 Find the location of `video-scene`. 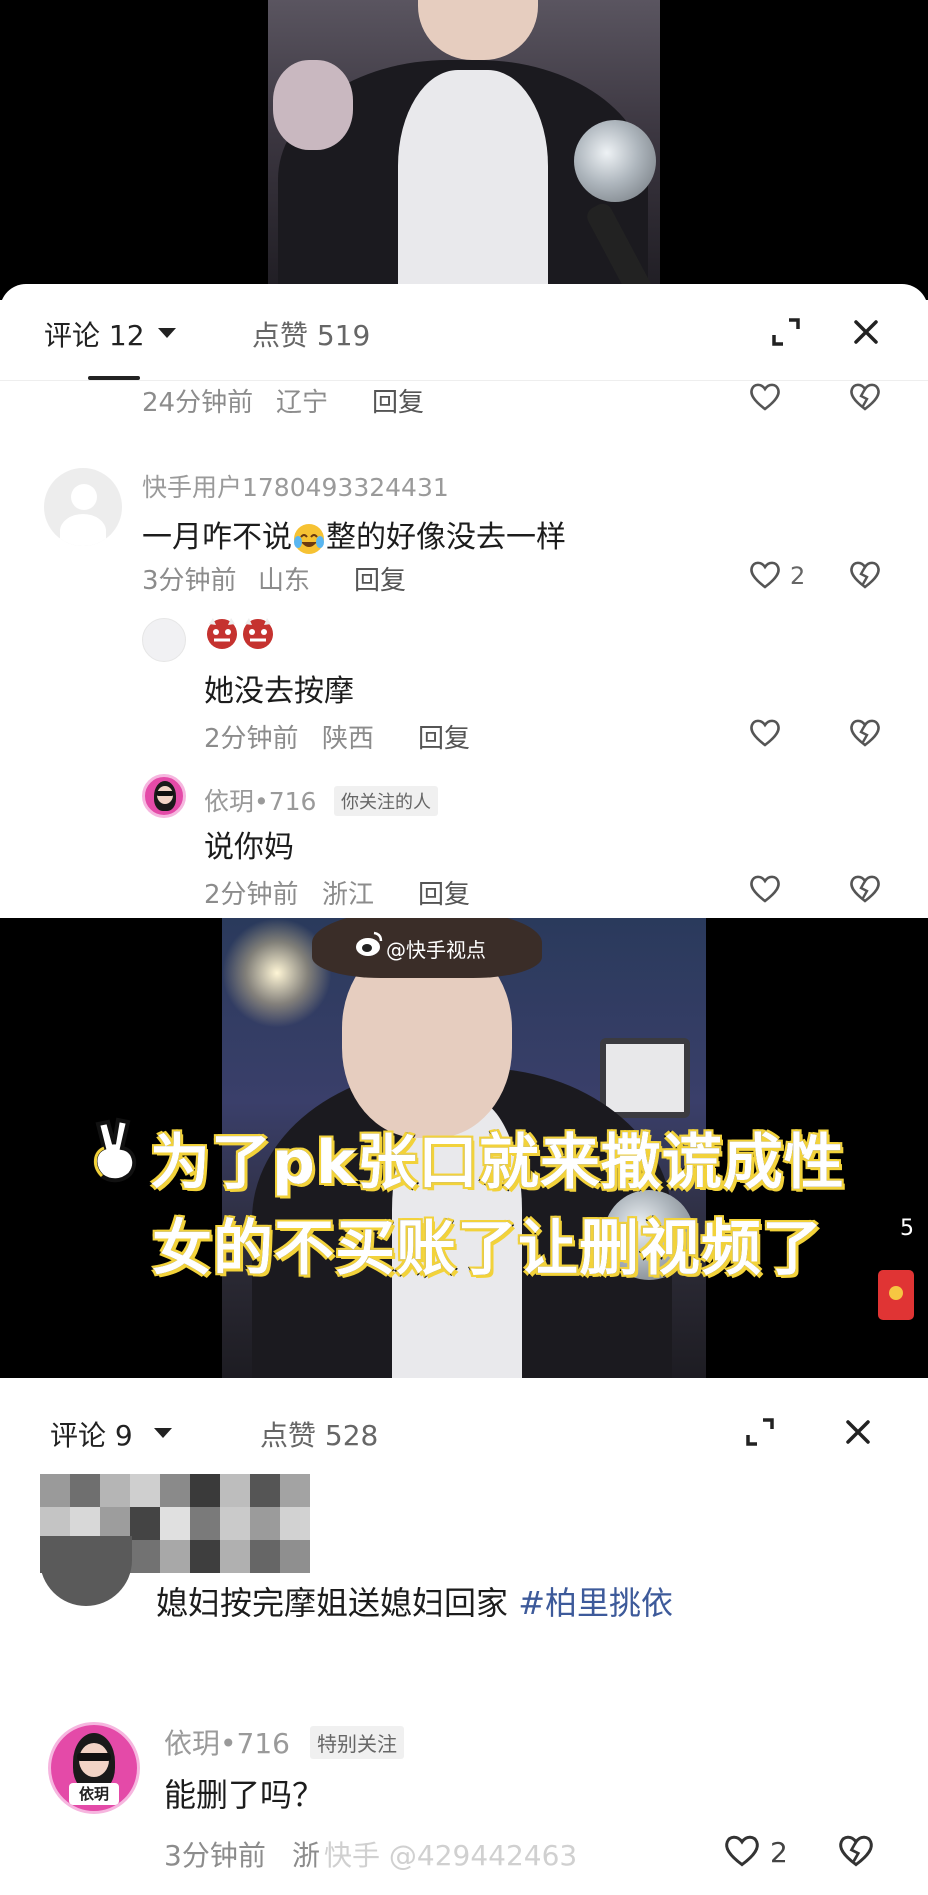

video-scene is located at coordinates (464, 150).